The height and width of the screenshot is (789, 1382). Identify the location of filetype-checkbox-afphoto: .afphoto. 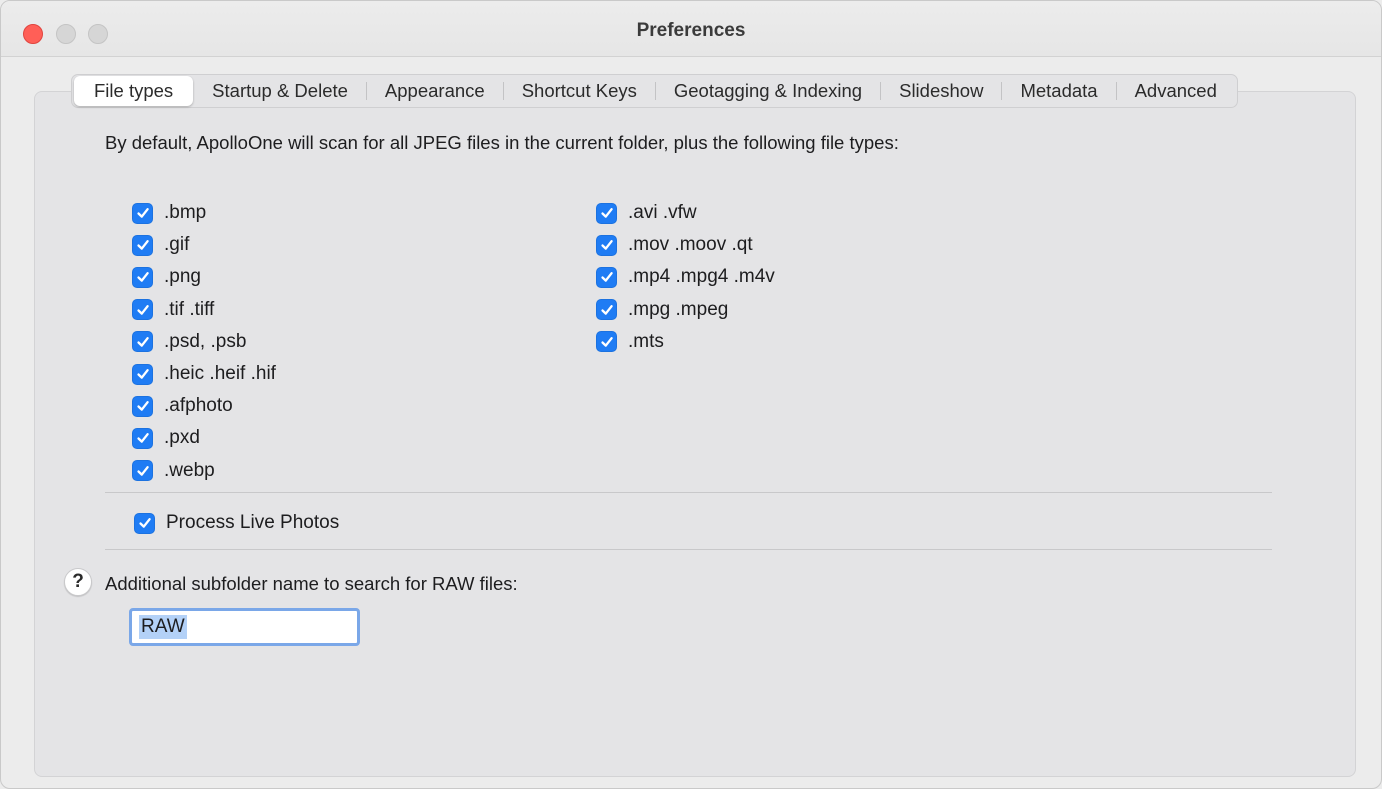
(204, 406).